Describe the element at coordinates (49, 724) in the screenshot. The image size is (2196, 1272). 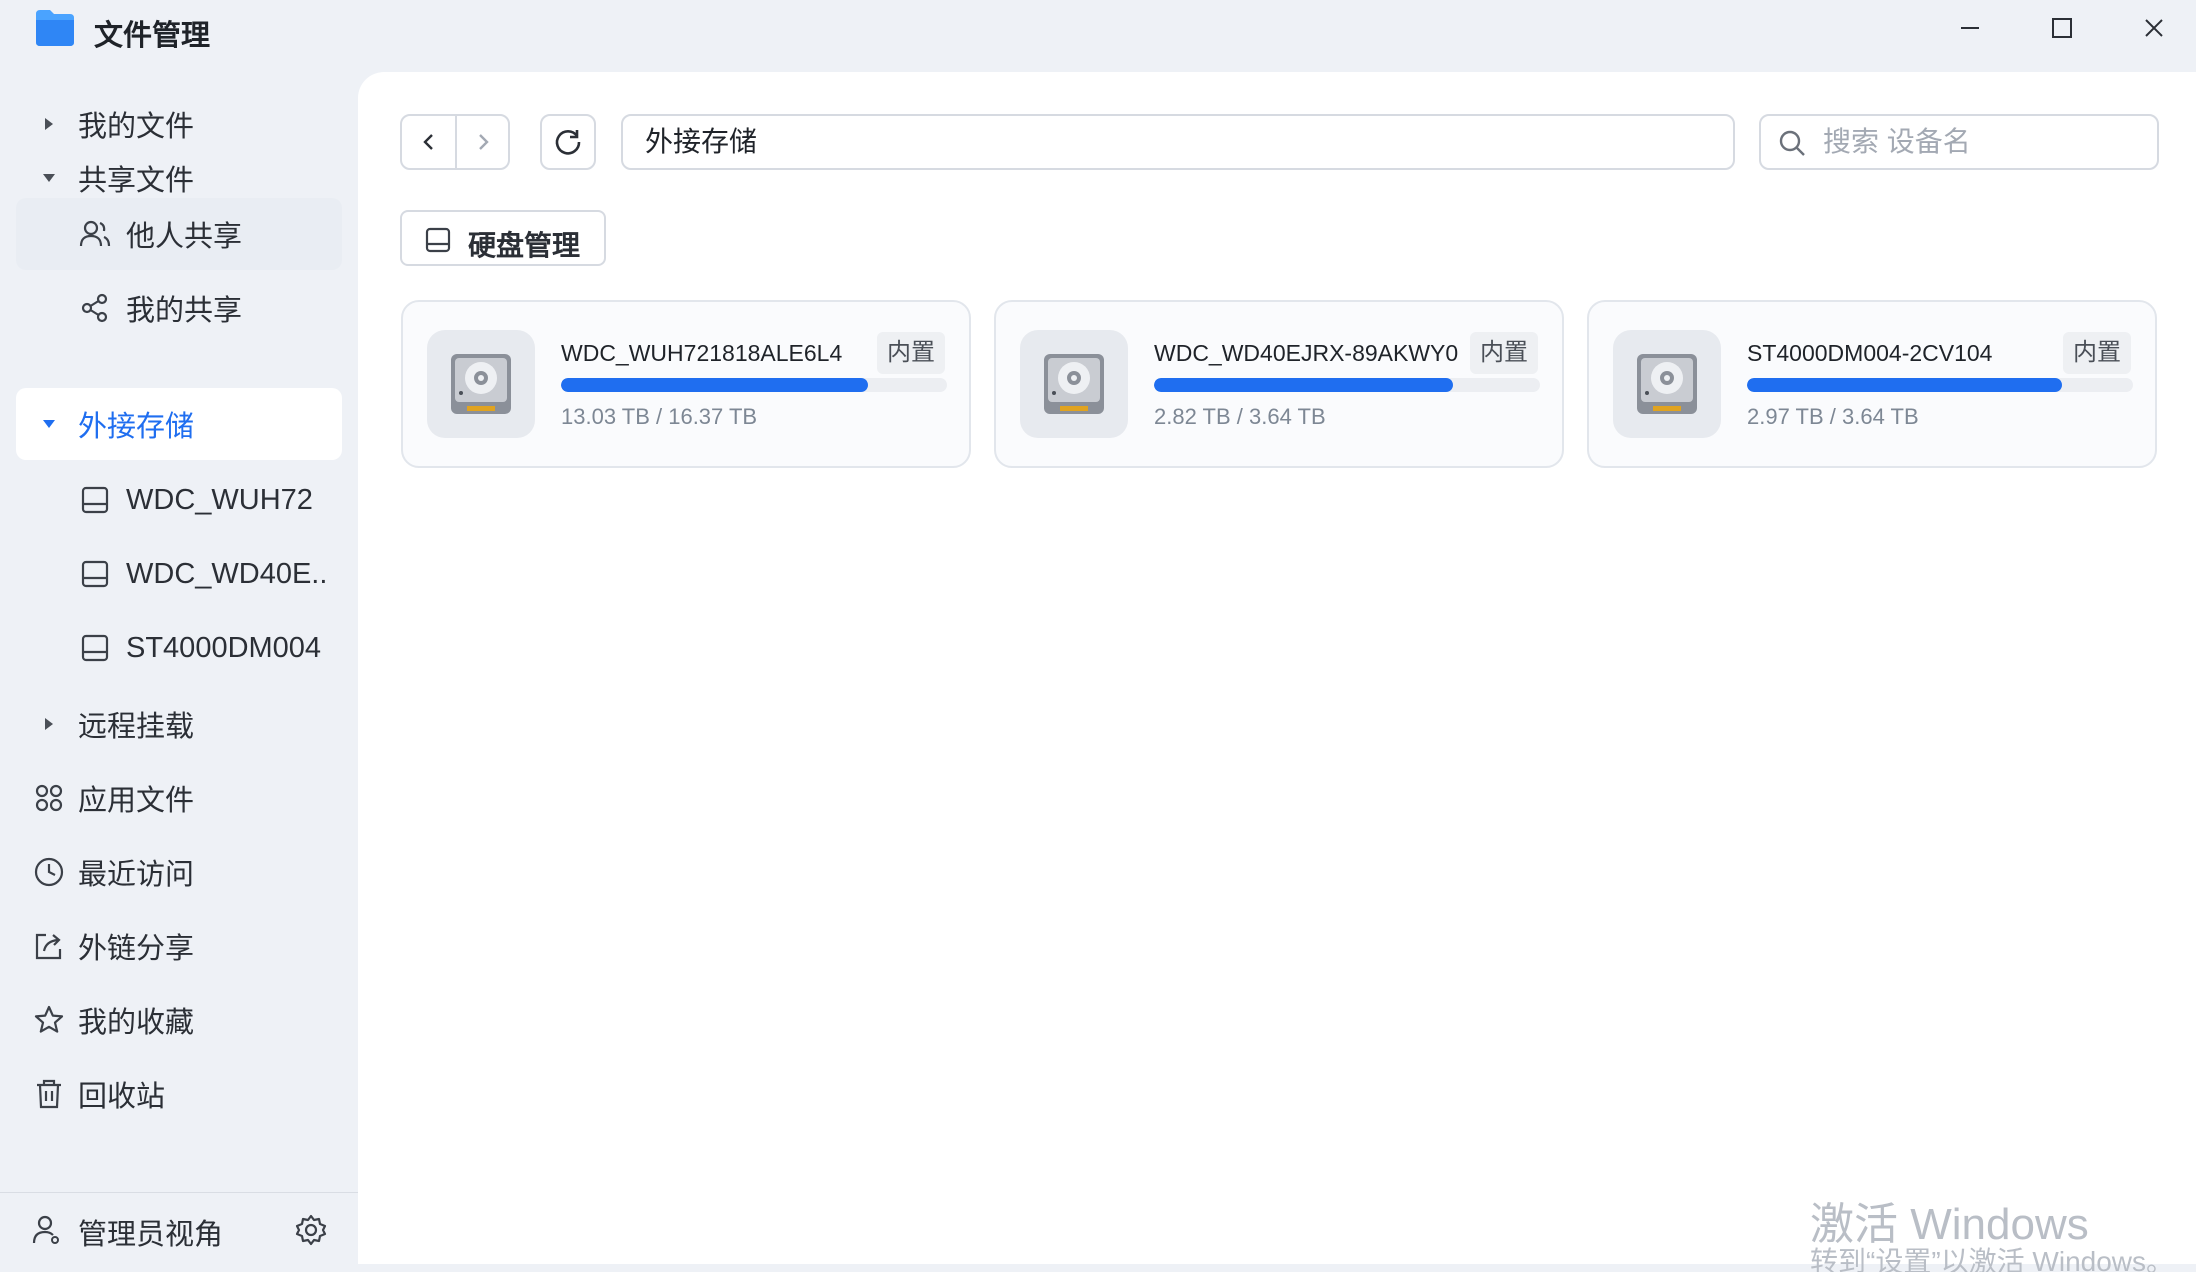
I see `caret-right-icon` at that location.